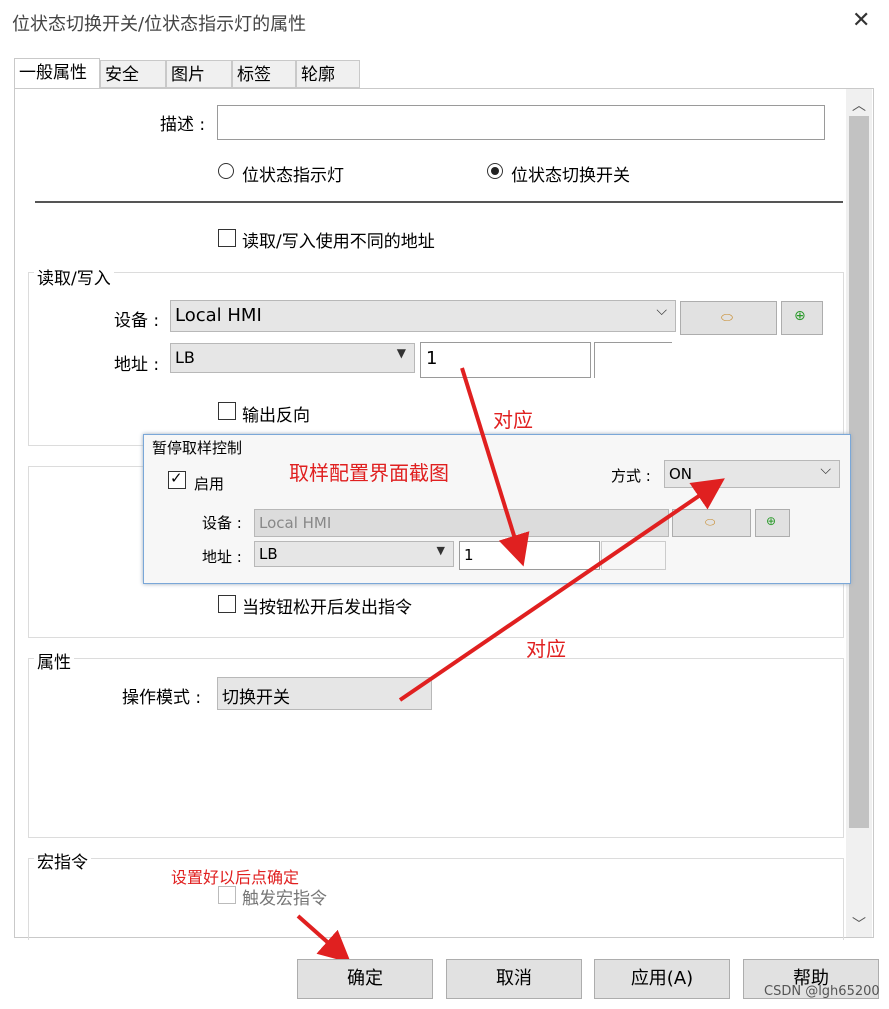 The image size is (889, 1009). Describe the element at coordinates (323, 938) in the screenshot. I see `arrow-confirm` at that location.